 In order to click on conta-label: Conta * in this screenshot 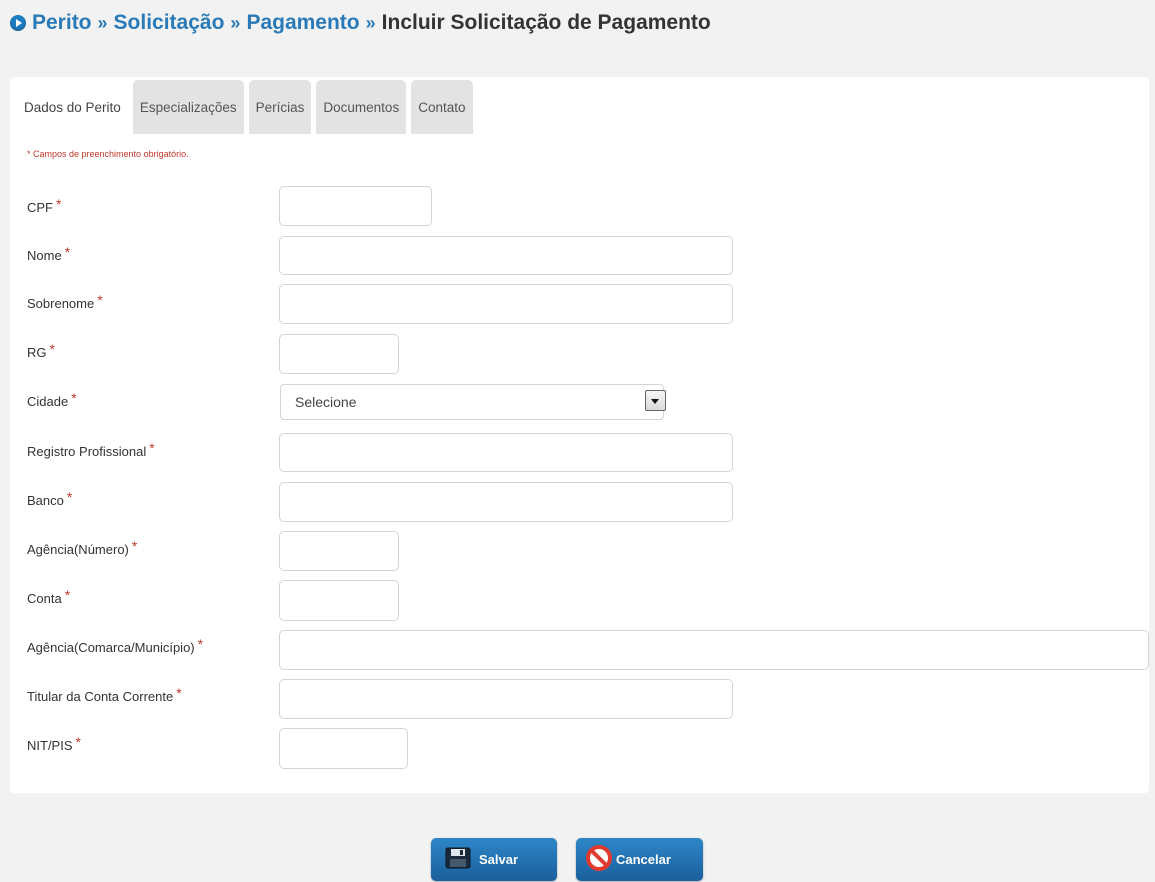, I will do `click(49, 596)`.